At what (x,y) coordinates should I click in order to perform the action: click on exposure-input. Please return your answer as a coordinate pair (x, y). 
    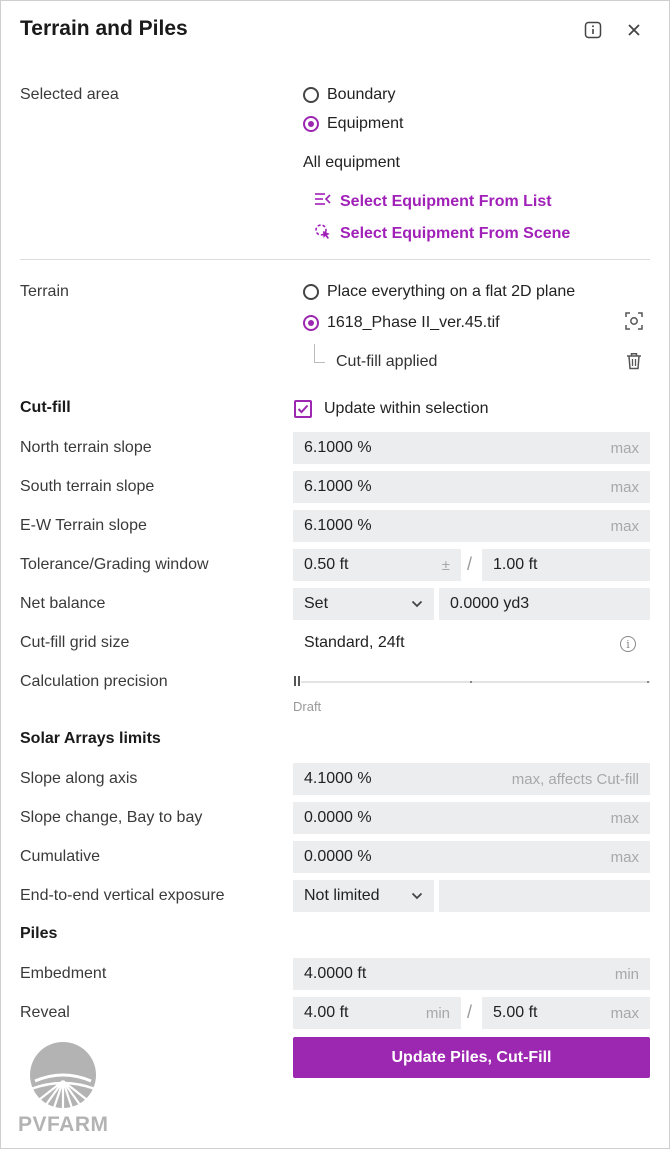
    Looking at the image, I should click on (544, 896).